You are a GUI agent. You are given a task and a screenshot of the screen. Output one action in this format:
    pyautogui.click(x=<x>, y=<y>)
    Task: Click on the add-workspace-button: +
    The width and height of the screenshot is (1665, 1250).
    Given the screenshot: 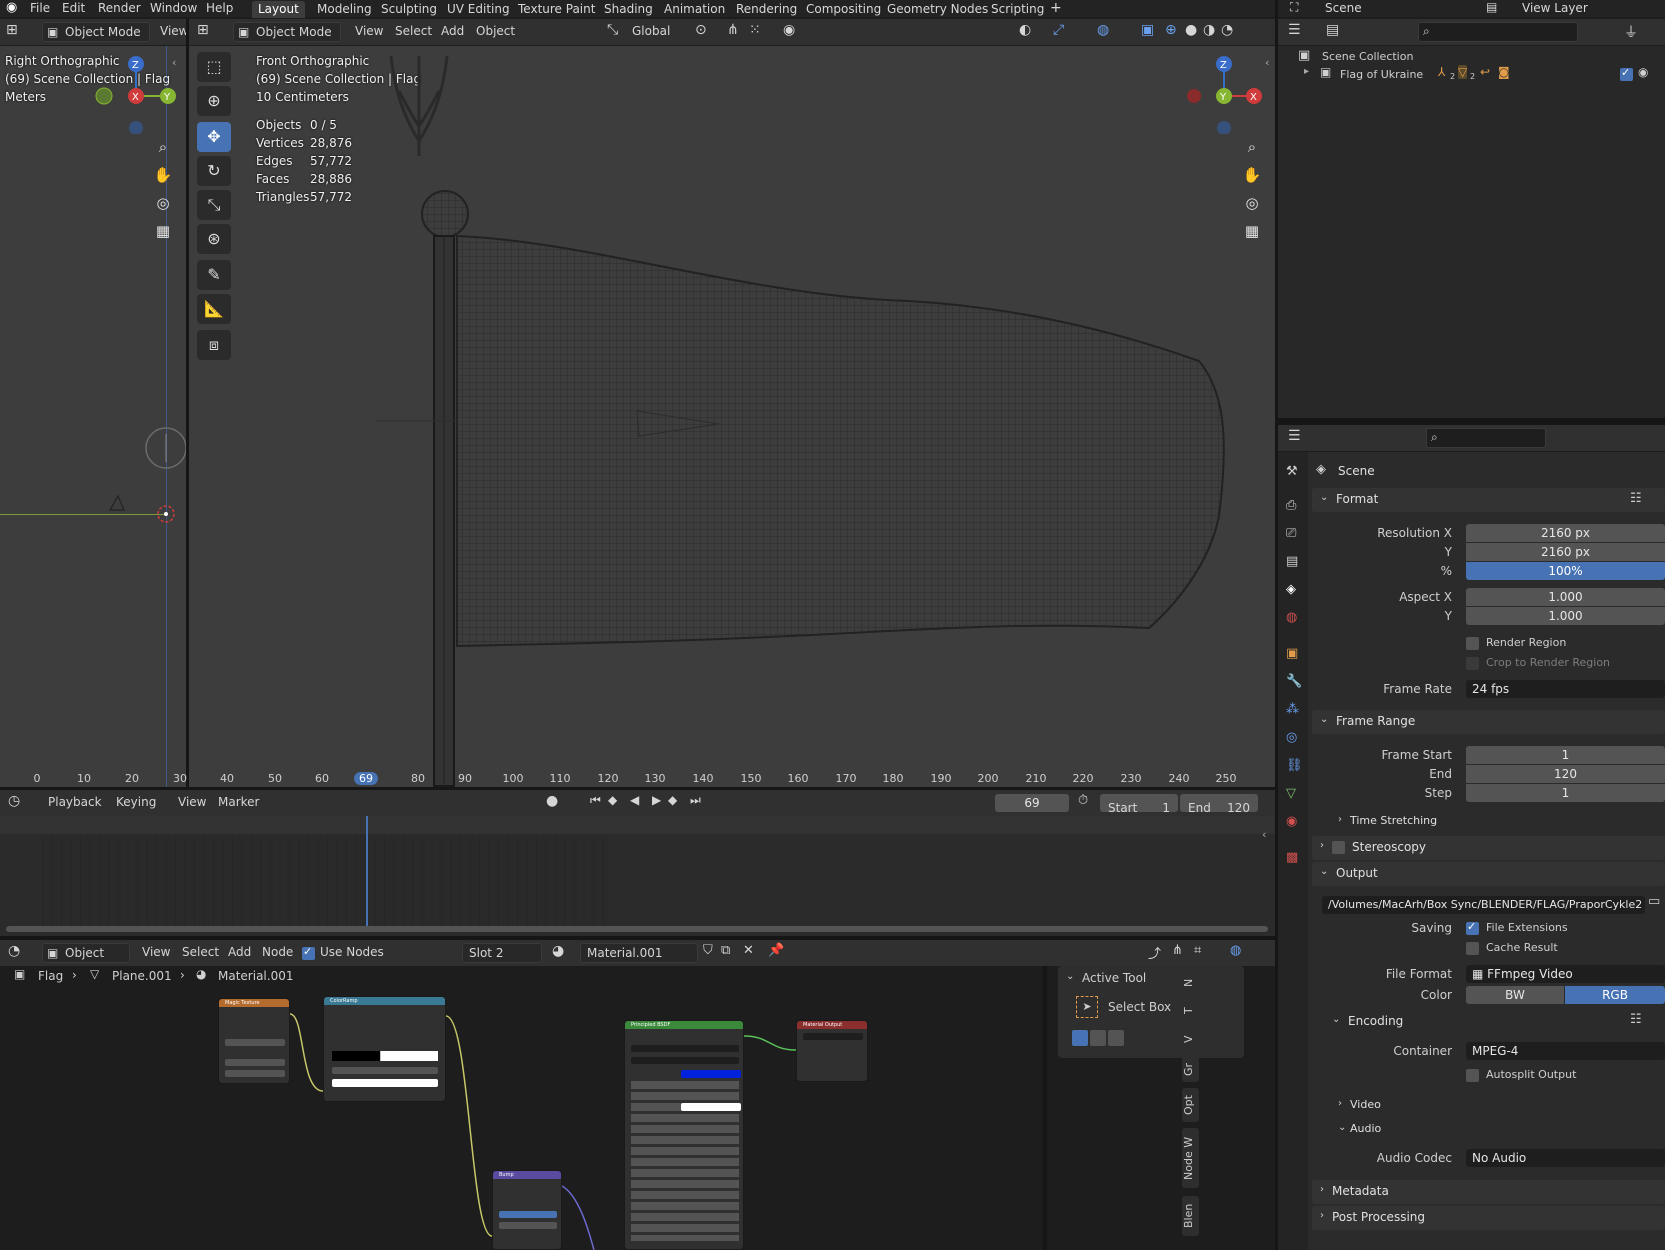 What is the action you would take?
    pyautogui.click(x=1056, y=8)
    